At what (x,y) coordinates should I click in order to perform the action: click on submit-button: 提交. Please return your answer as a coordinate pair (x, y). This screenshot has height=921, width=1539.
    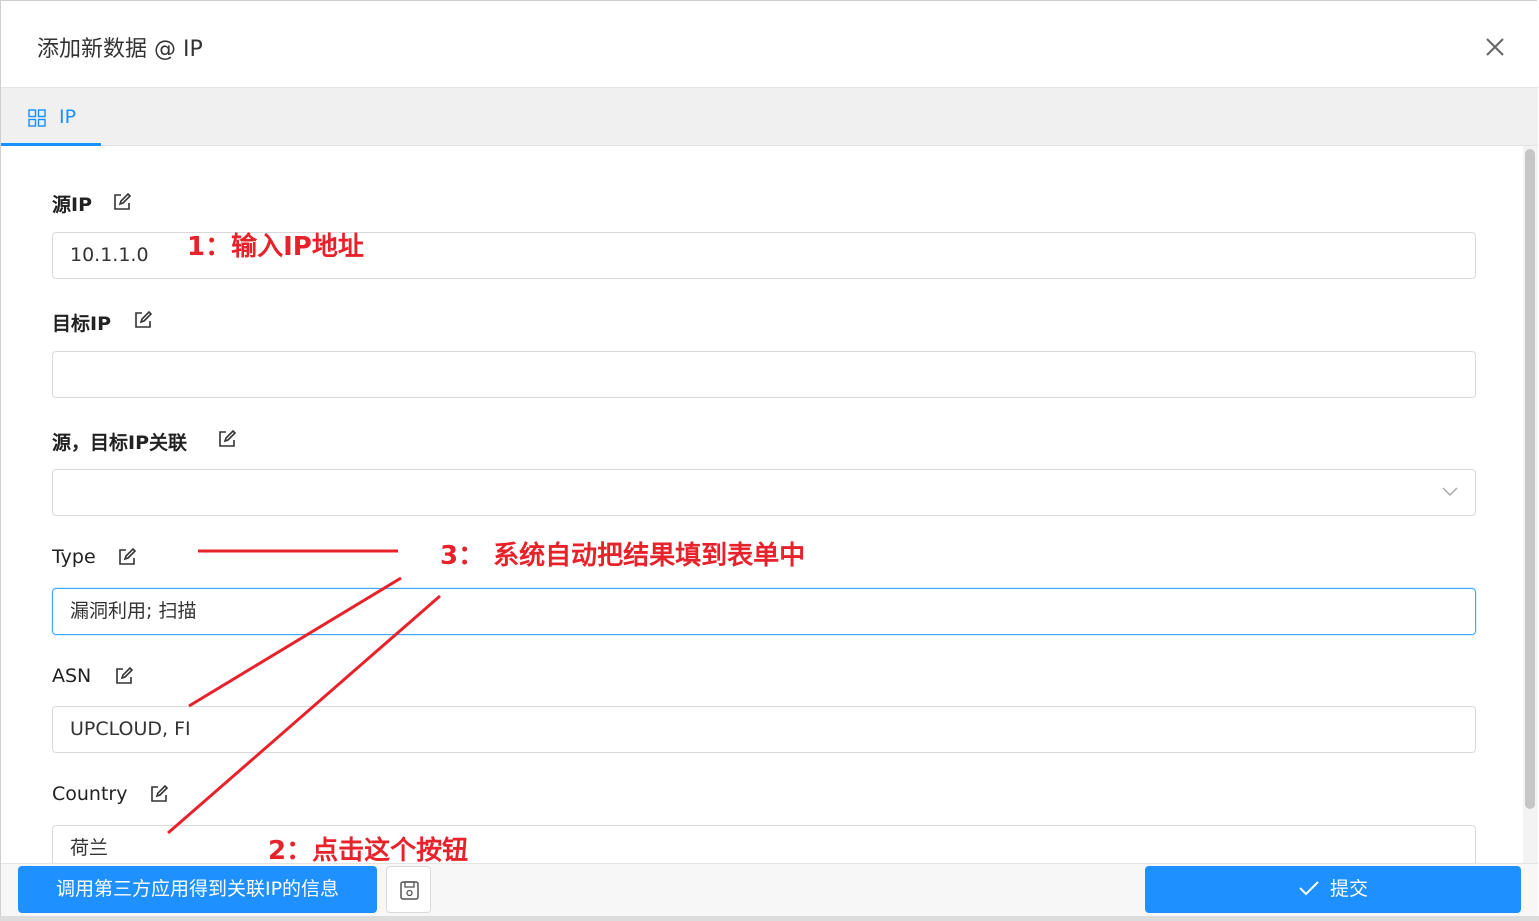
    Looking at the image, I should click on (1333, 889).